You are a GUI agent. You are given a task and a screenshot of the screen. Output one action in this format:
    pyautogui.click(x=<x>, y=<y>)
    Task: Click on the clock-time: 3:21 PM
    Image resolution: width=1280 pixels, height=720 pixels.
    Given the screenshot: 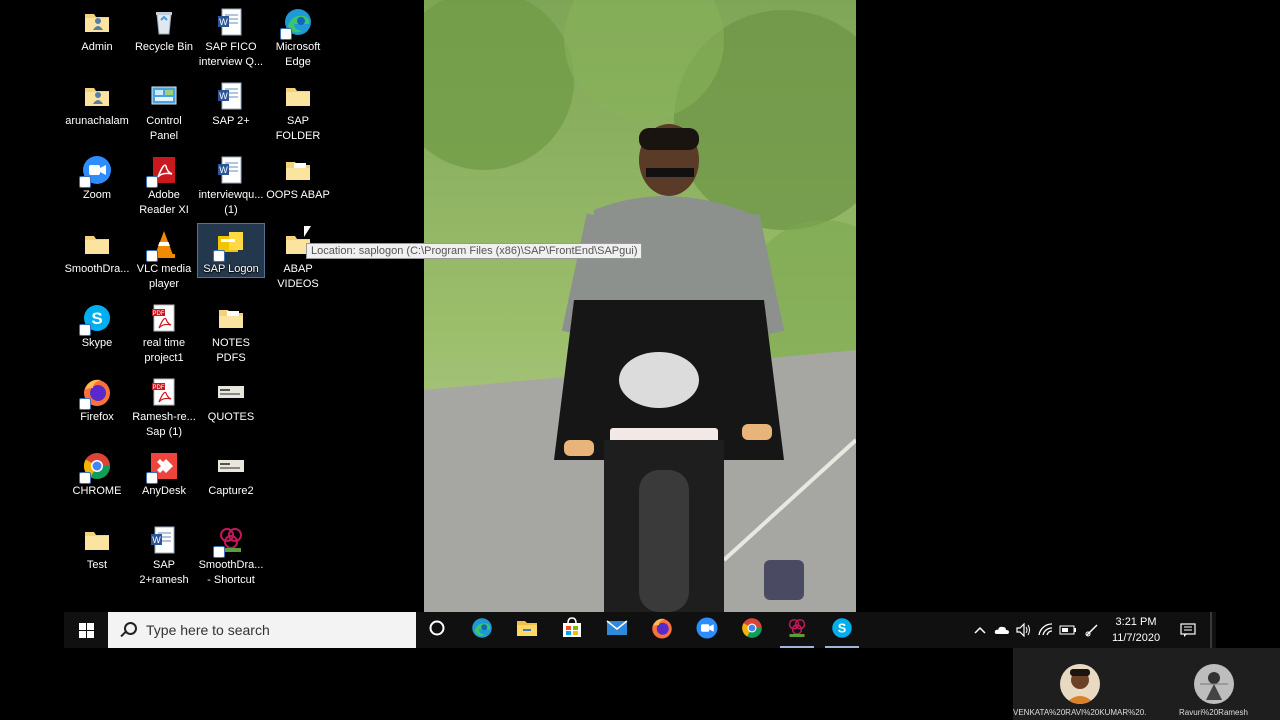 What is the action you would take?
    pyautogui.click(x=1136, y=622)
    